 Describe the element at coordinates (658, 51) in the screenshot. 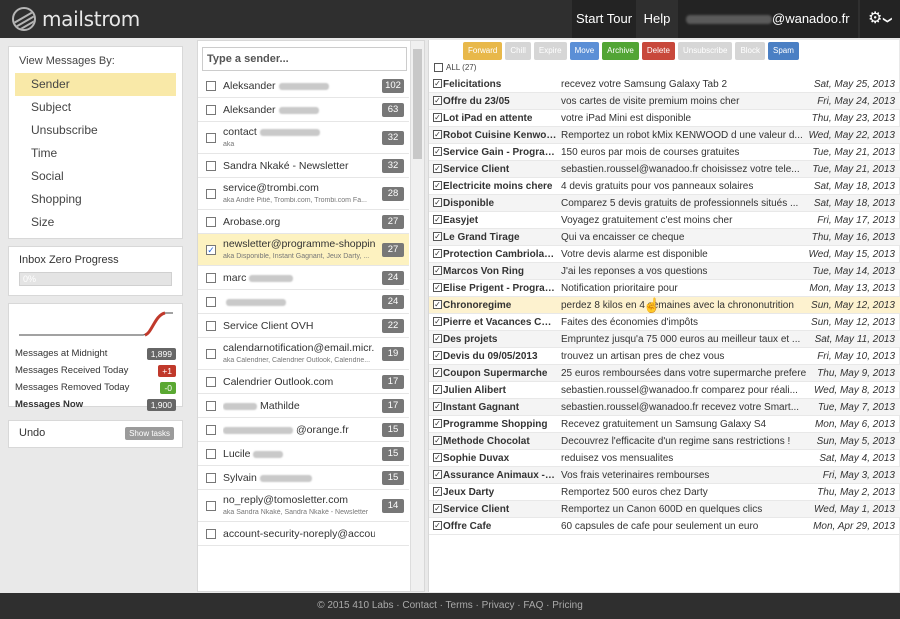

I see `toolbar-delete-button: Delete` at that location.